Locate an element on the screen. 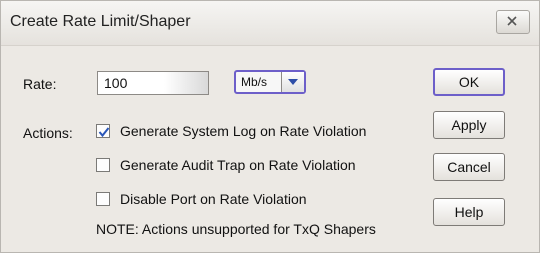 The width and height of the screenshot is (540, 253). disable-port-label: Disable Port on Rate Violation is located at coordinates (213, 199).